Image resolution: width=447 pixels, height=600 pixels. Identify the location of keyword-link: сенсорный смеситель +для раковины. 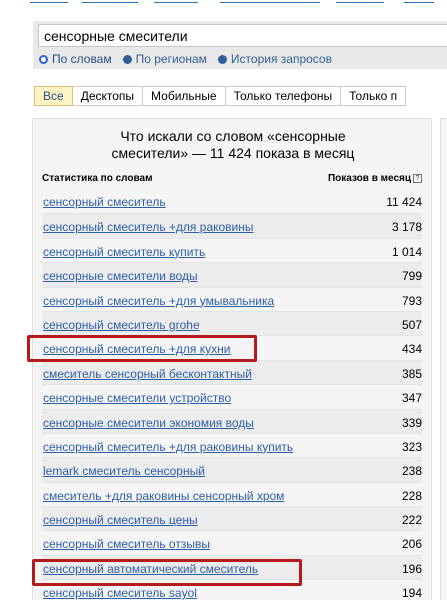
(148, 227).